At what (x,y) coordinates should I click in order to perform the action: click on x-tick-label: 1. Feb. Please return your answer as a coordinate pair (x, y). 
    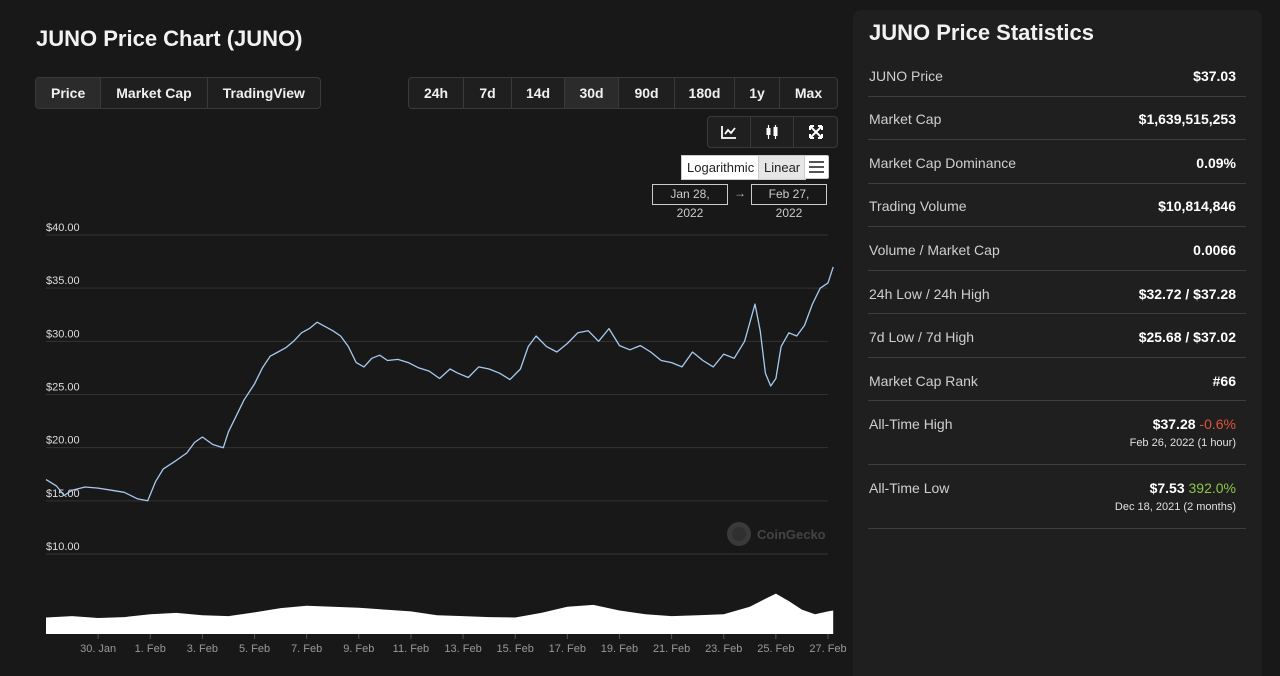
    Looking at the image, I should click on (150, 649).